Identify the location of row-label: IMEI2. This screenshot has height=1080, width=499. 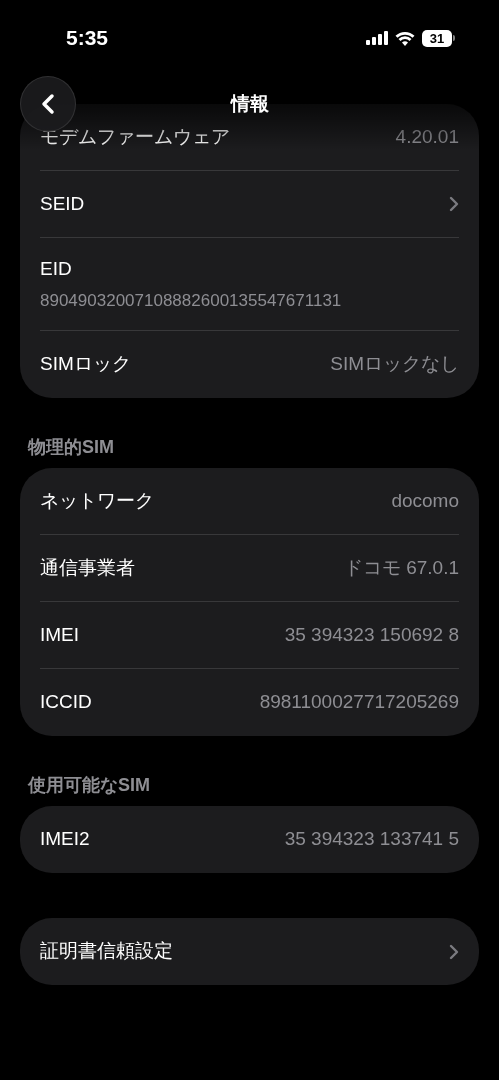
(65, 839).